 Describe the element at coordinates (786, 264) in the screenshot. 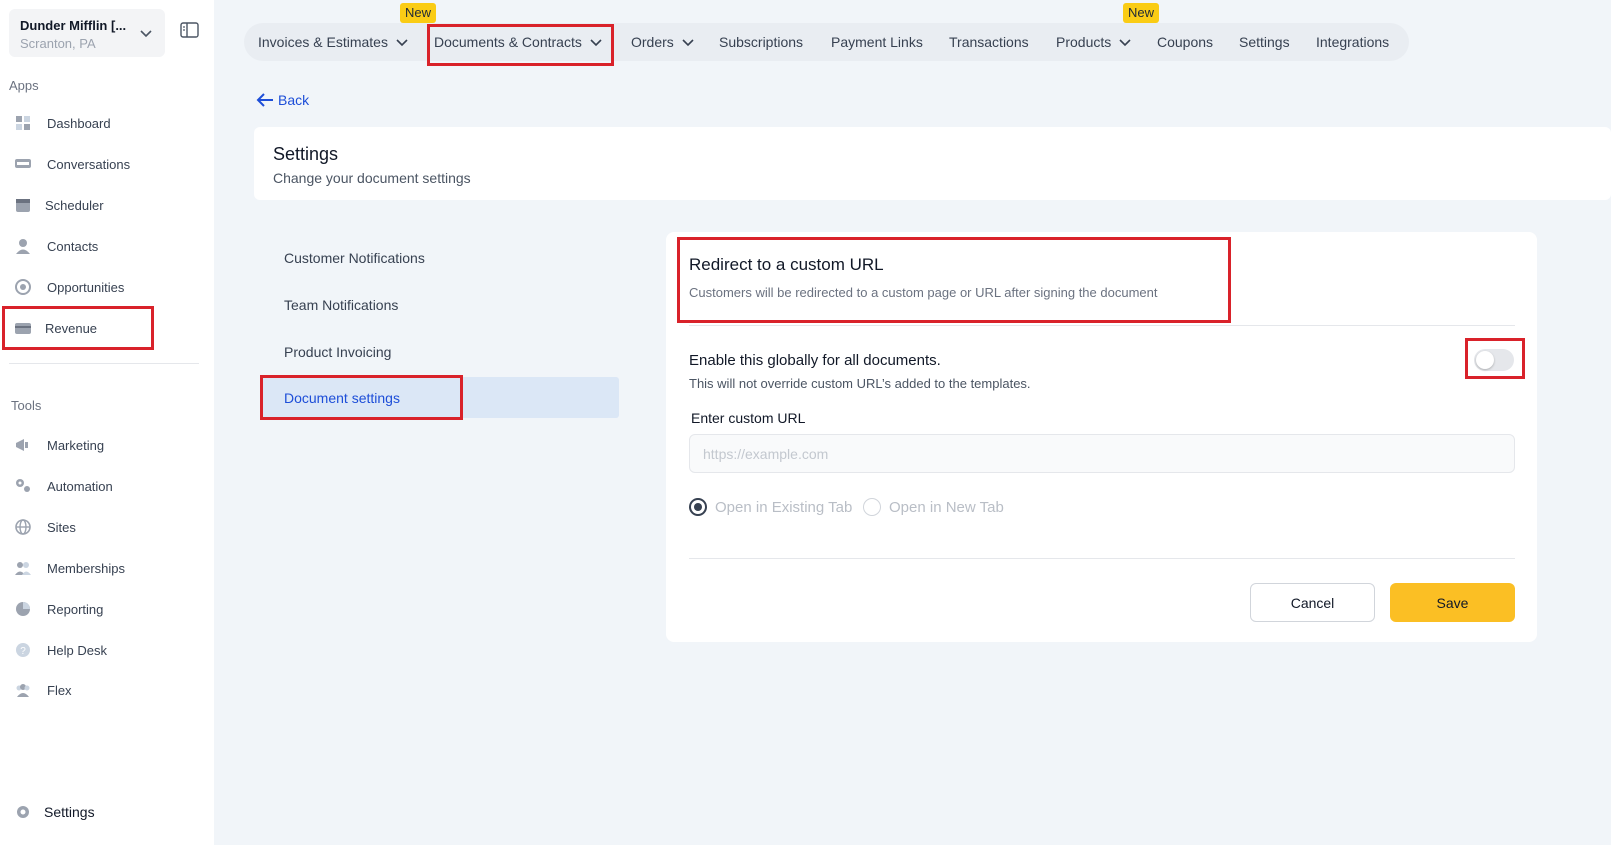

I see `card-title: Redirect to a custom URL` at that location.